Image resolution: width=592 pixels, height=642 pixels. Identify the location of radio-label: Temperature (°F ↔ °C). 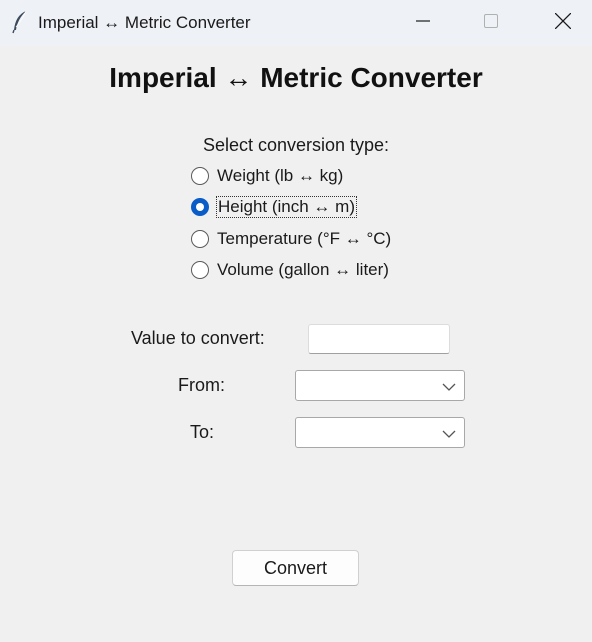
(304, 238).